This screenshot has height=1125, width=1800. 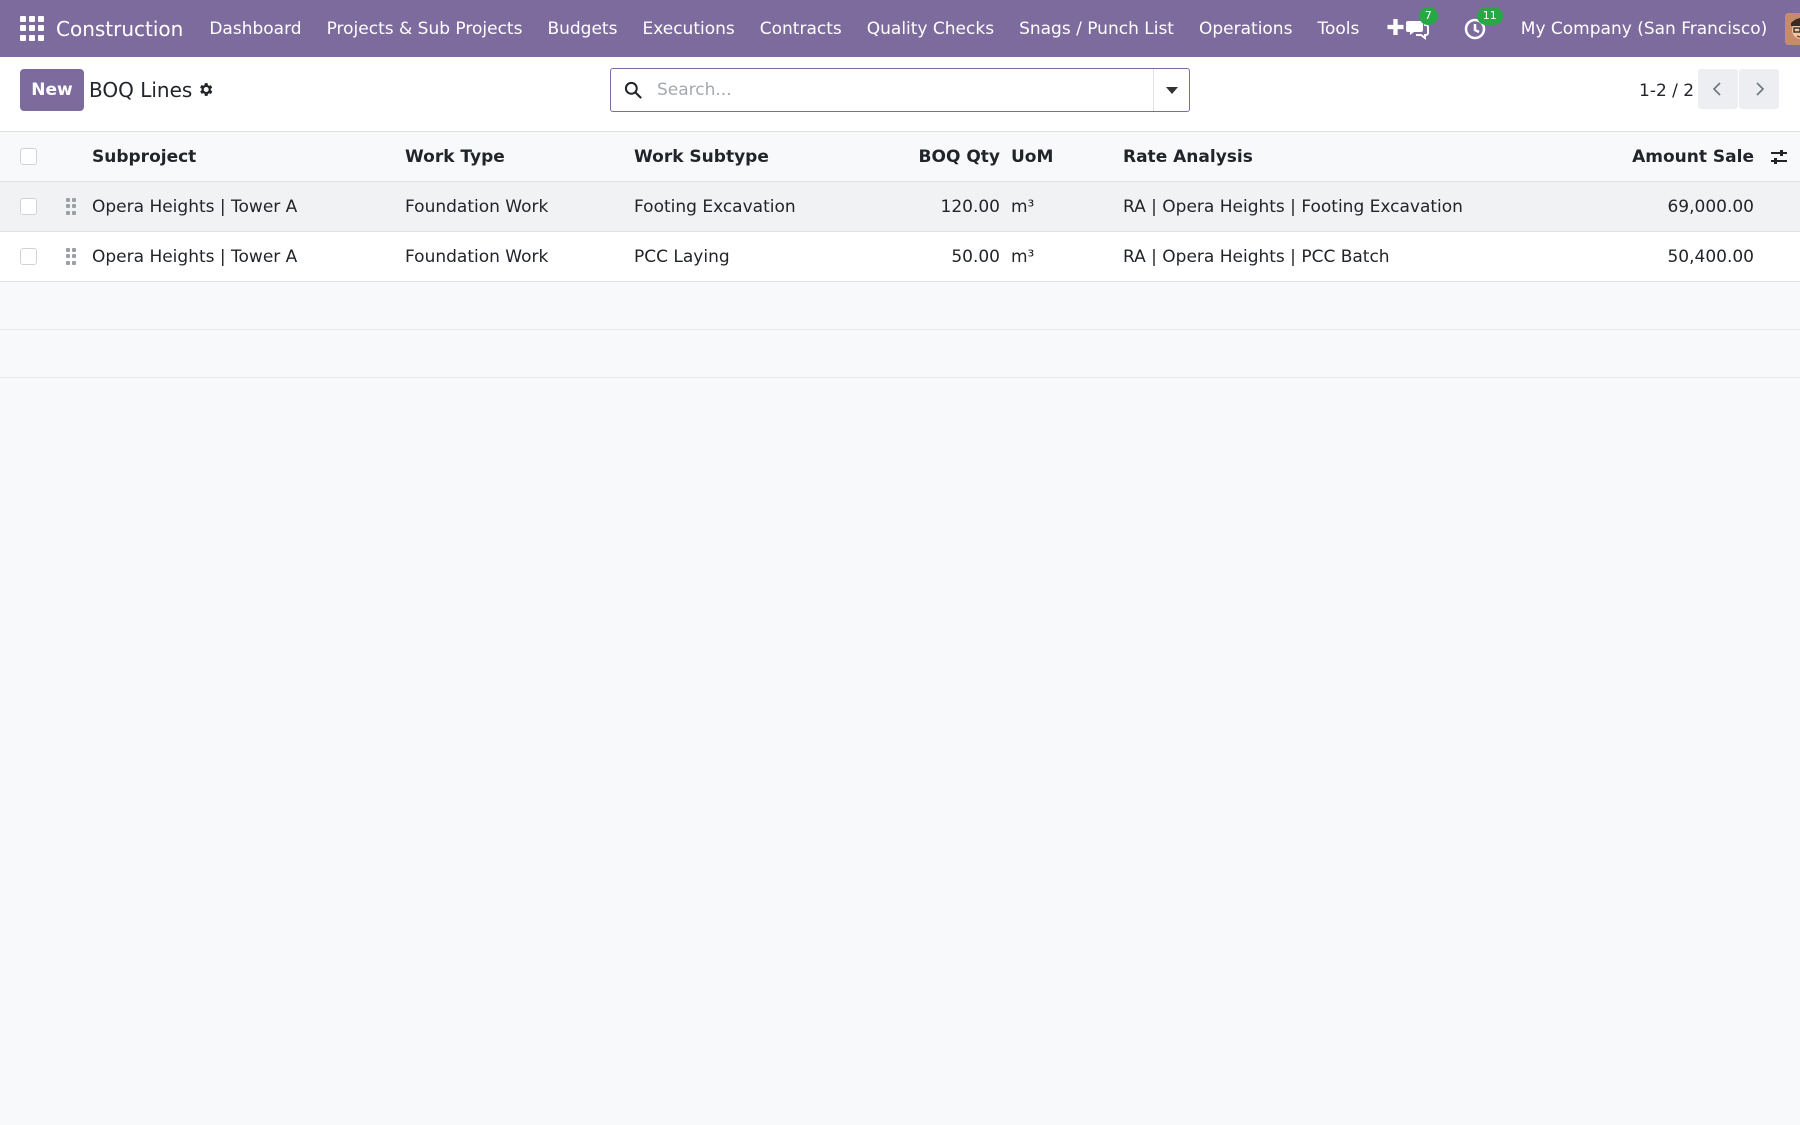 What do you see at coordinates (1779, 157) in the screenshot?
I see `optional-columns-icon` at bounding box center [1779, 157].